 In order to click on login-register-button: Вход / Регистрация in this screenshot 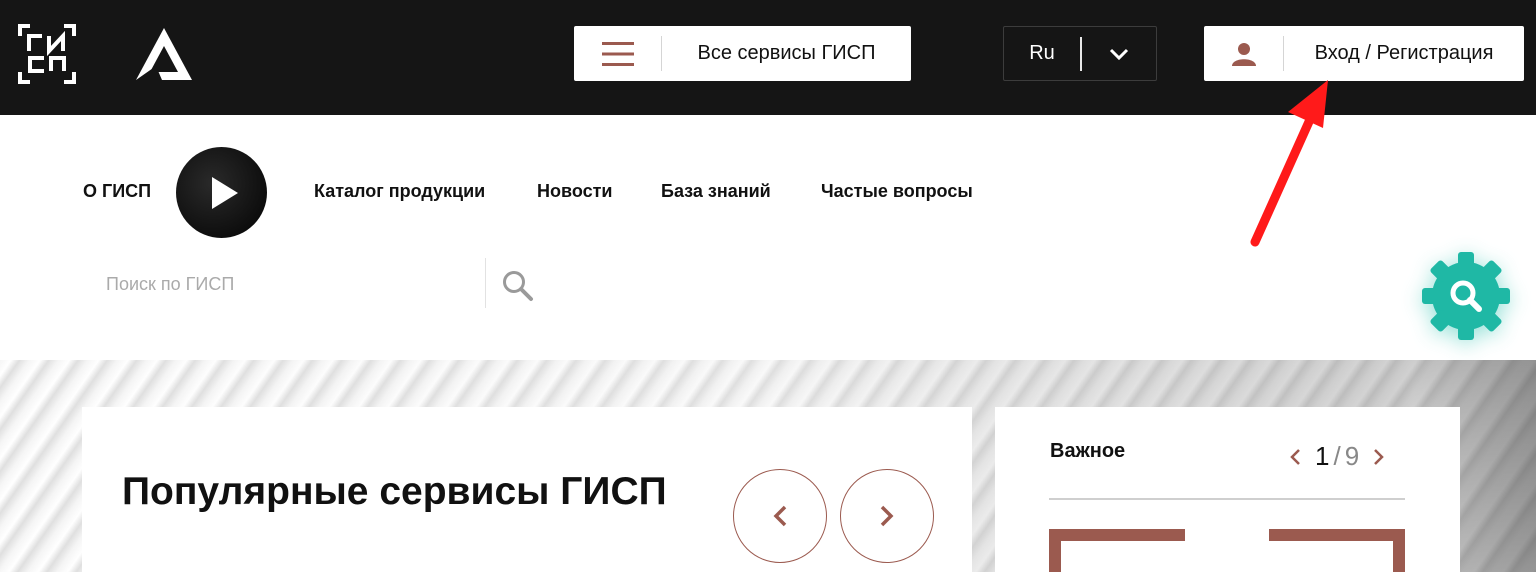, I will do `click(1364, 53)`.